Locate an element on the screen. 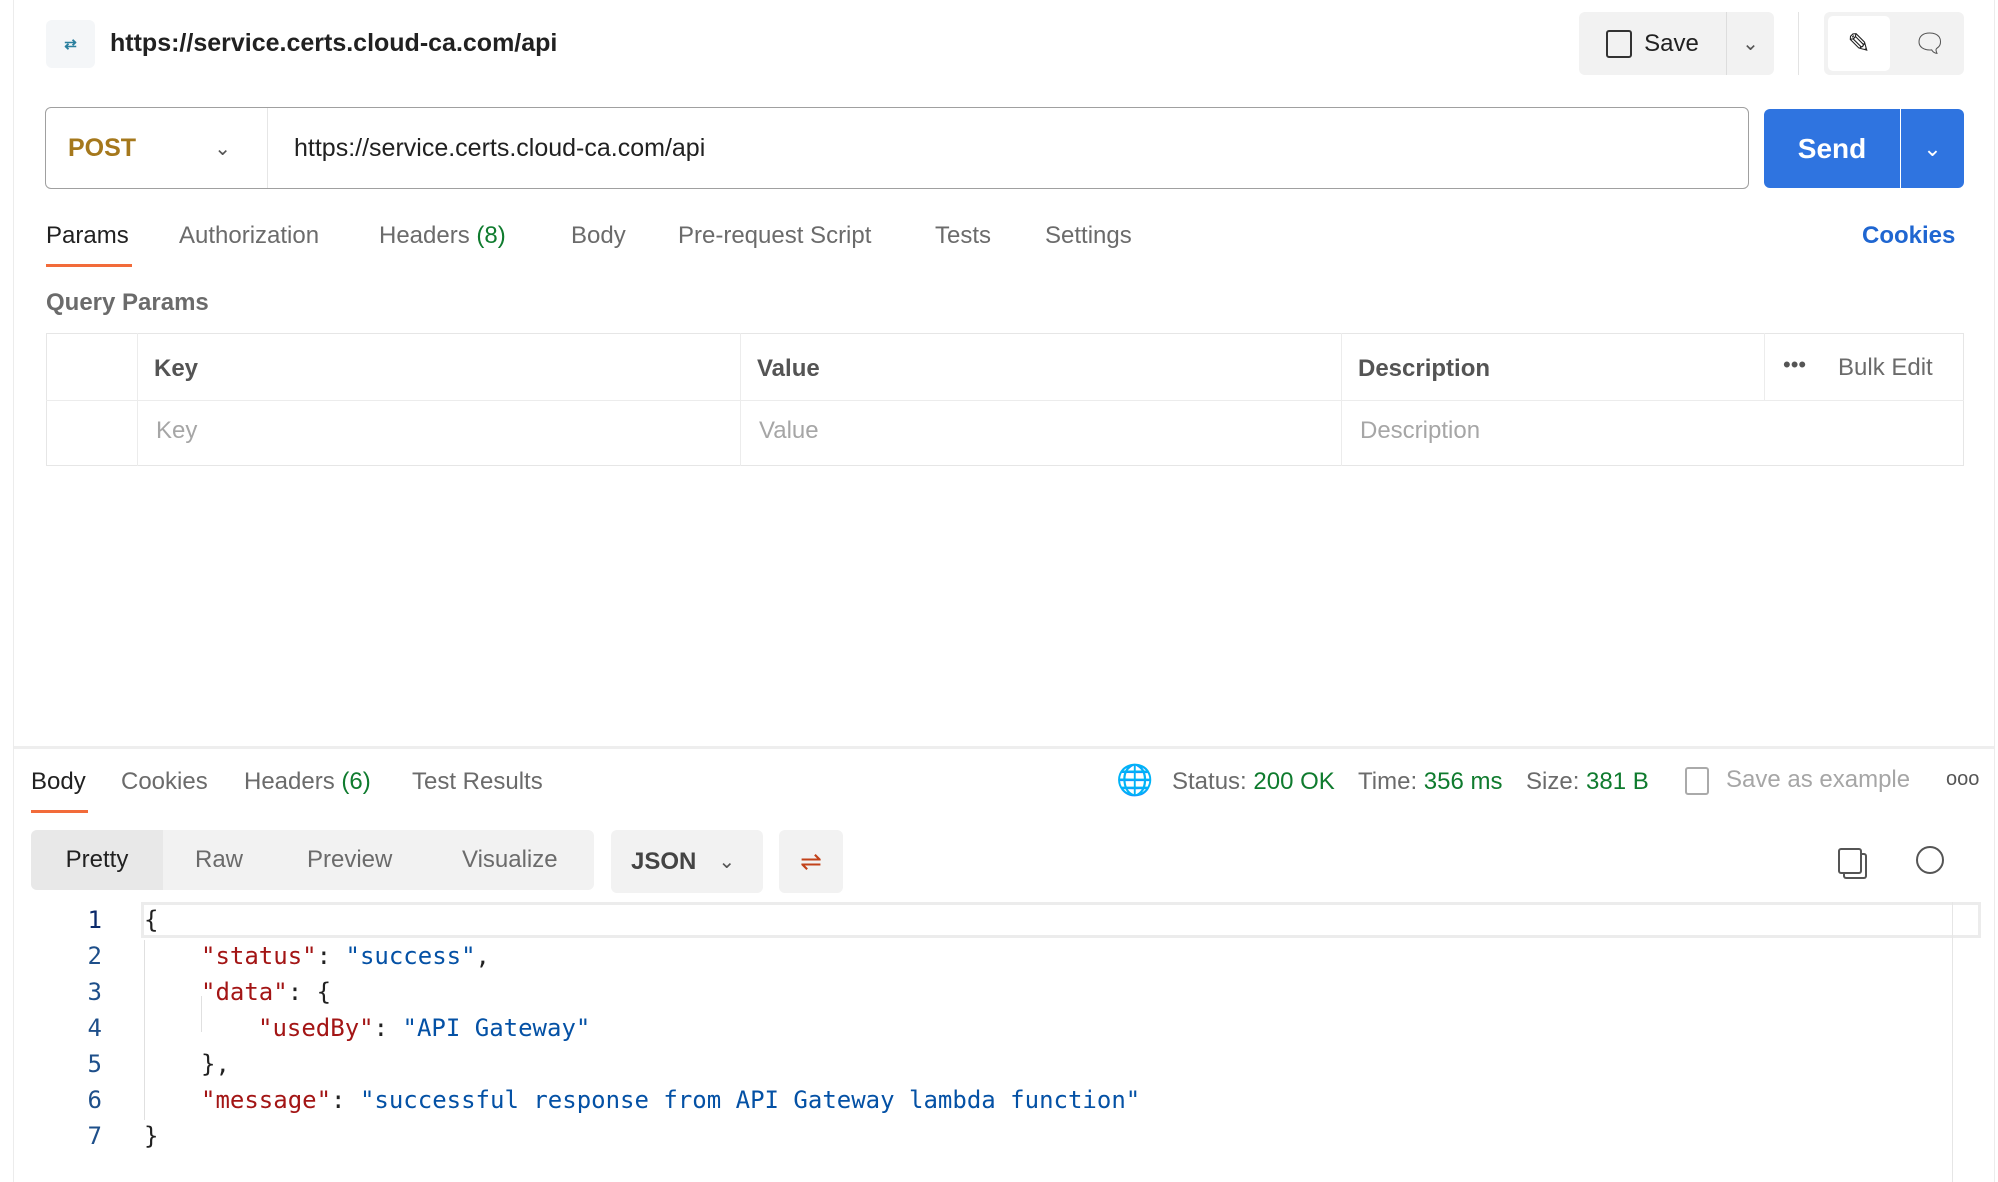  line-number: 7 is located at coordinates (94, 1136).